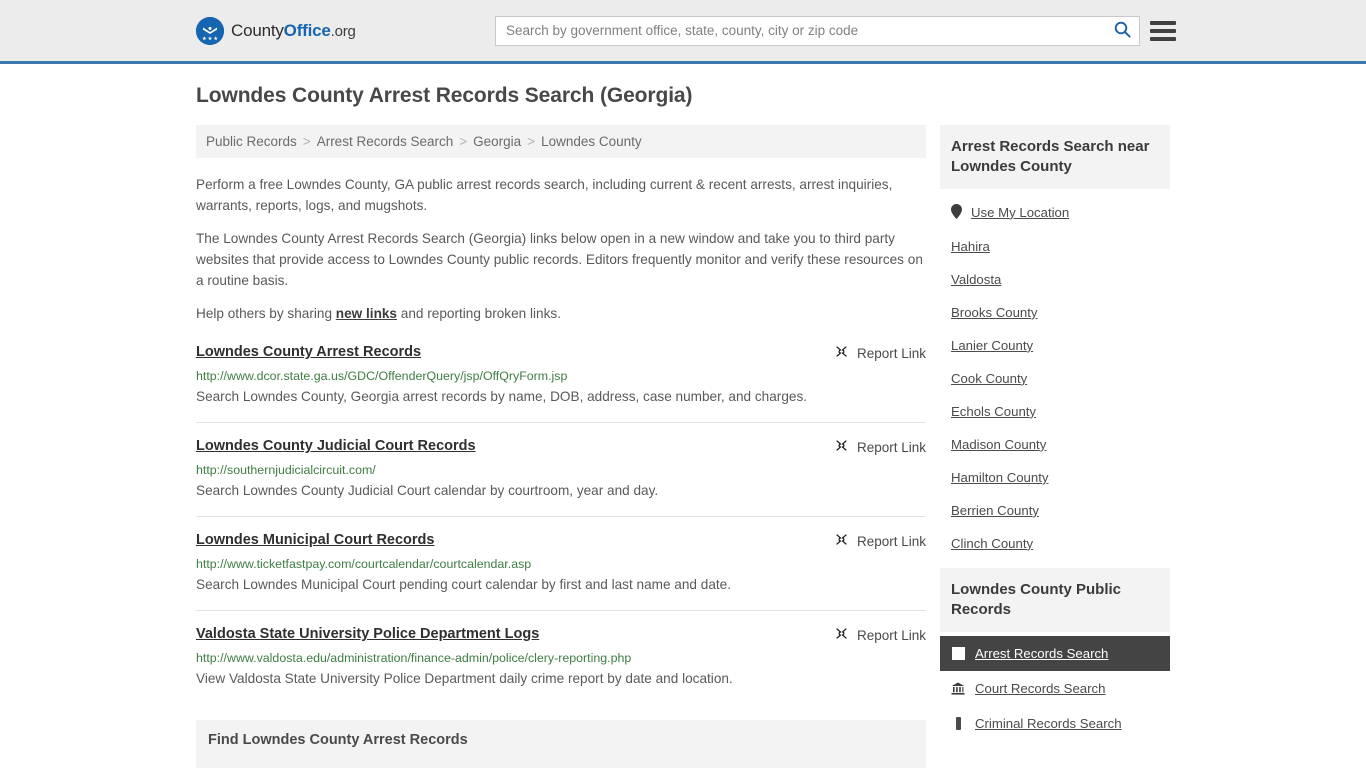  What do you see at coordinates (958, 723) in the screenshot?
I see `fingerprint-icon` at bounding box center [958, 723].